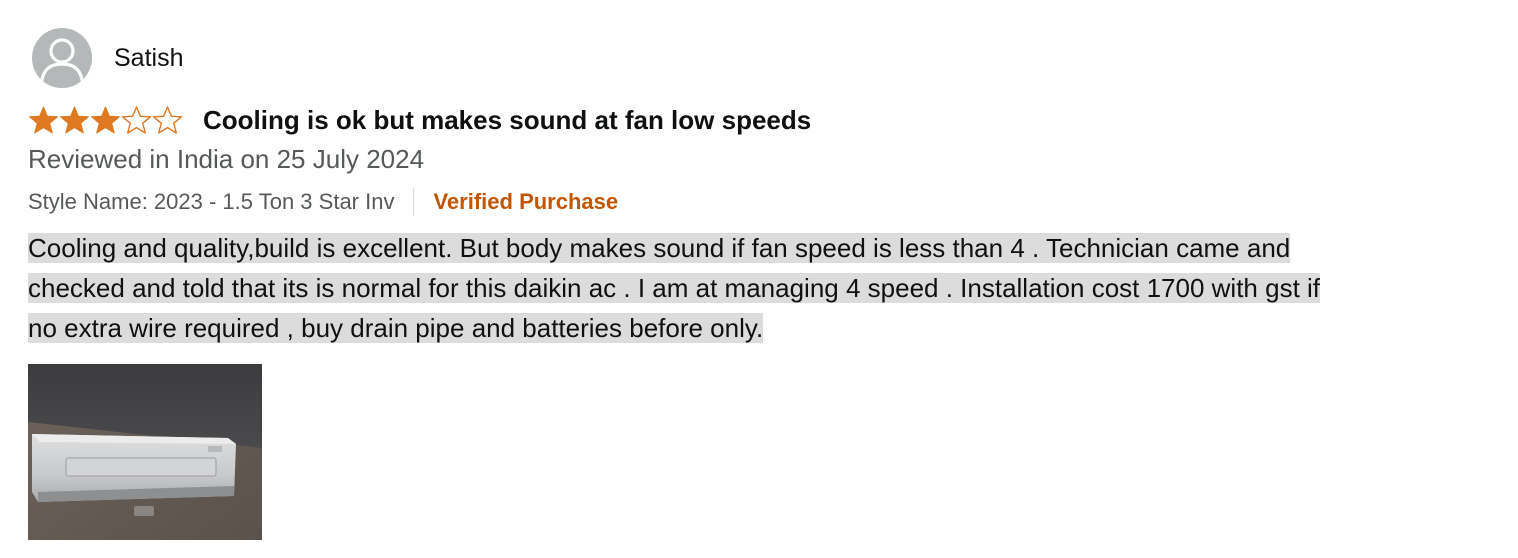 This screenshot has height=558, width=1518. I want to click on reviewer-profile: Satish, so click(107, 58).